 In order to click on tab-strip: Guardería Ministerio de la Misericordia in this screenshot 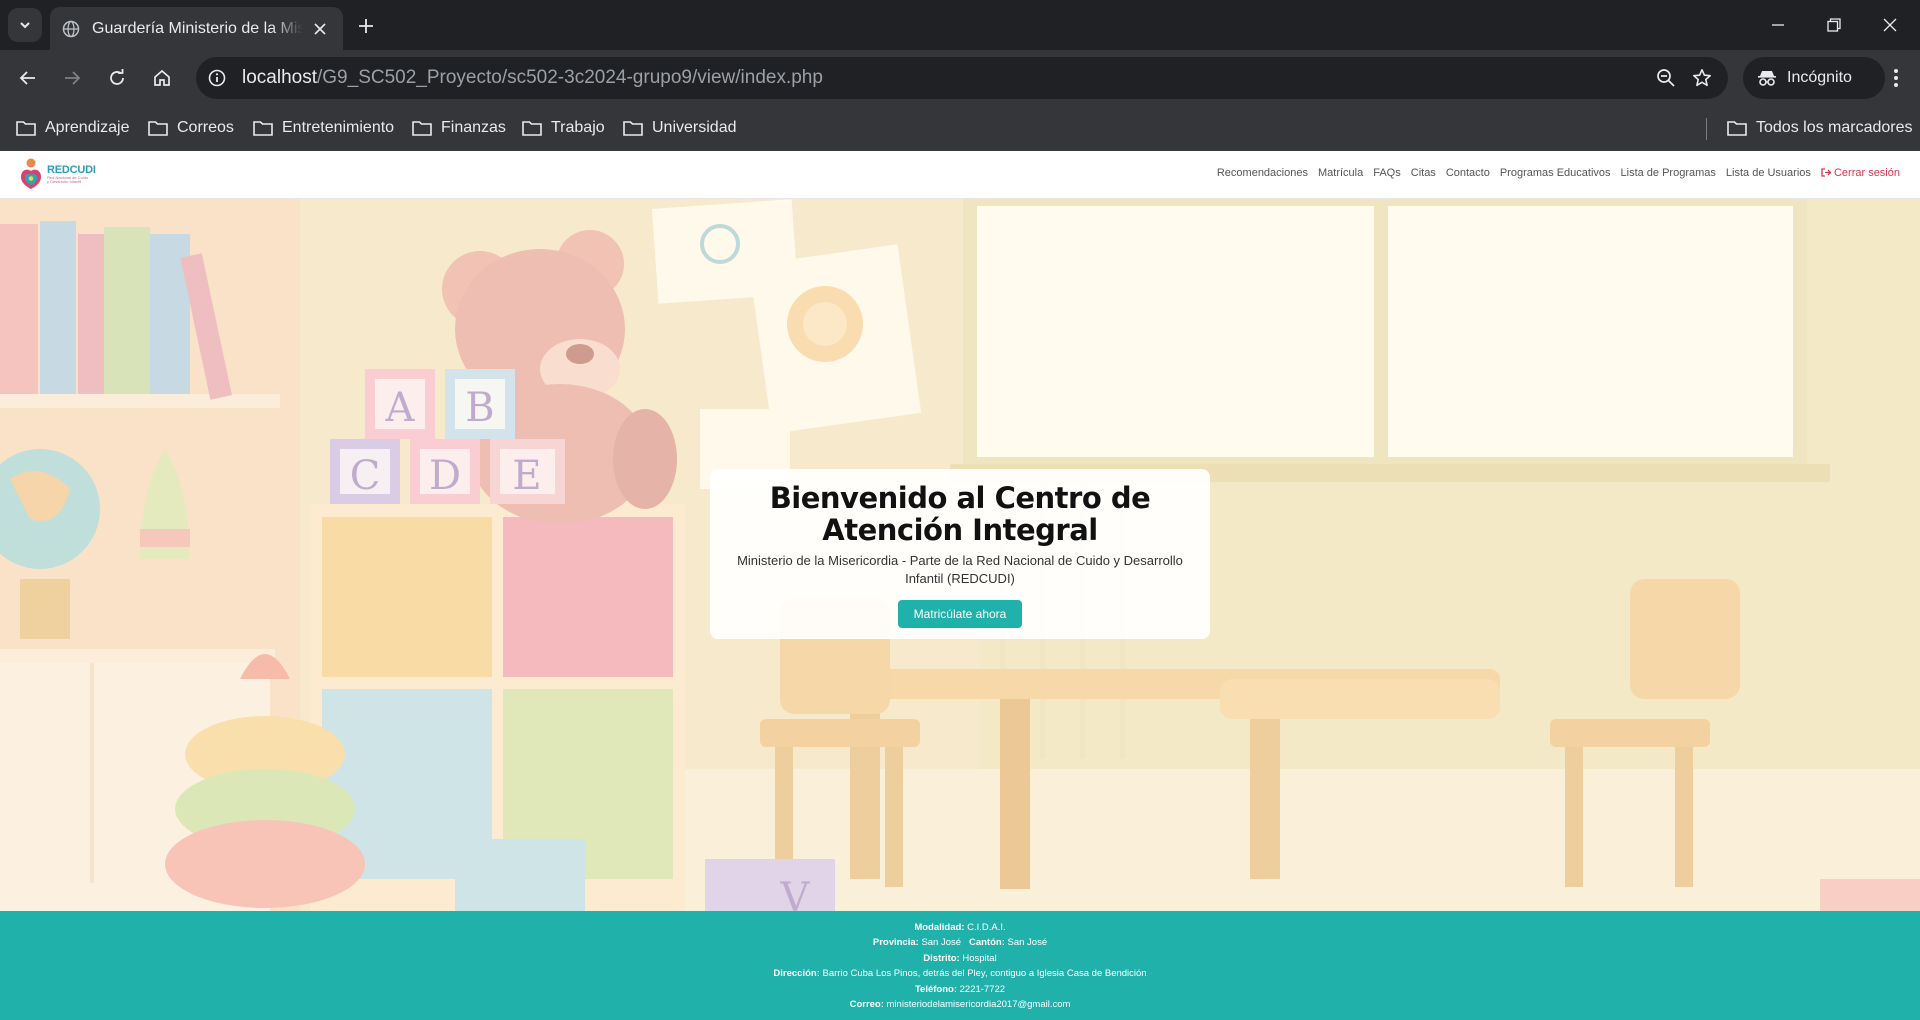, I will do `click(960, 25)`.